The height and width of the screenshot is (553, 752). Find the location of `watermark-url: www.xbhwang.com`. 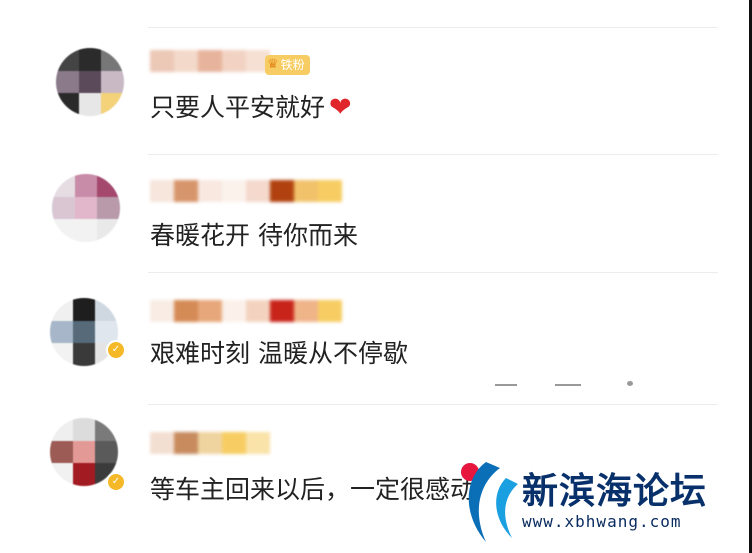

watermark-url: www.xbhwang.com is located at coordinates (602, 521).